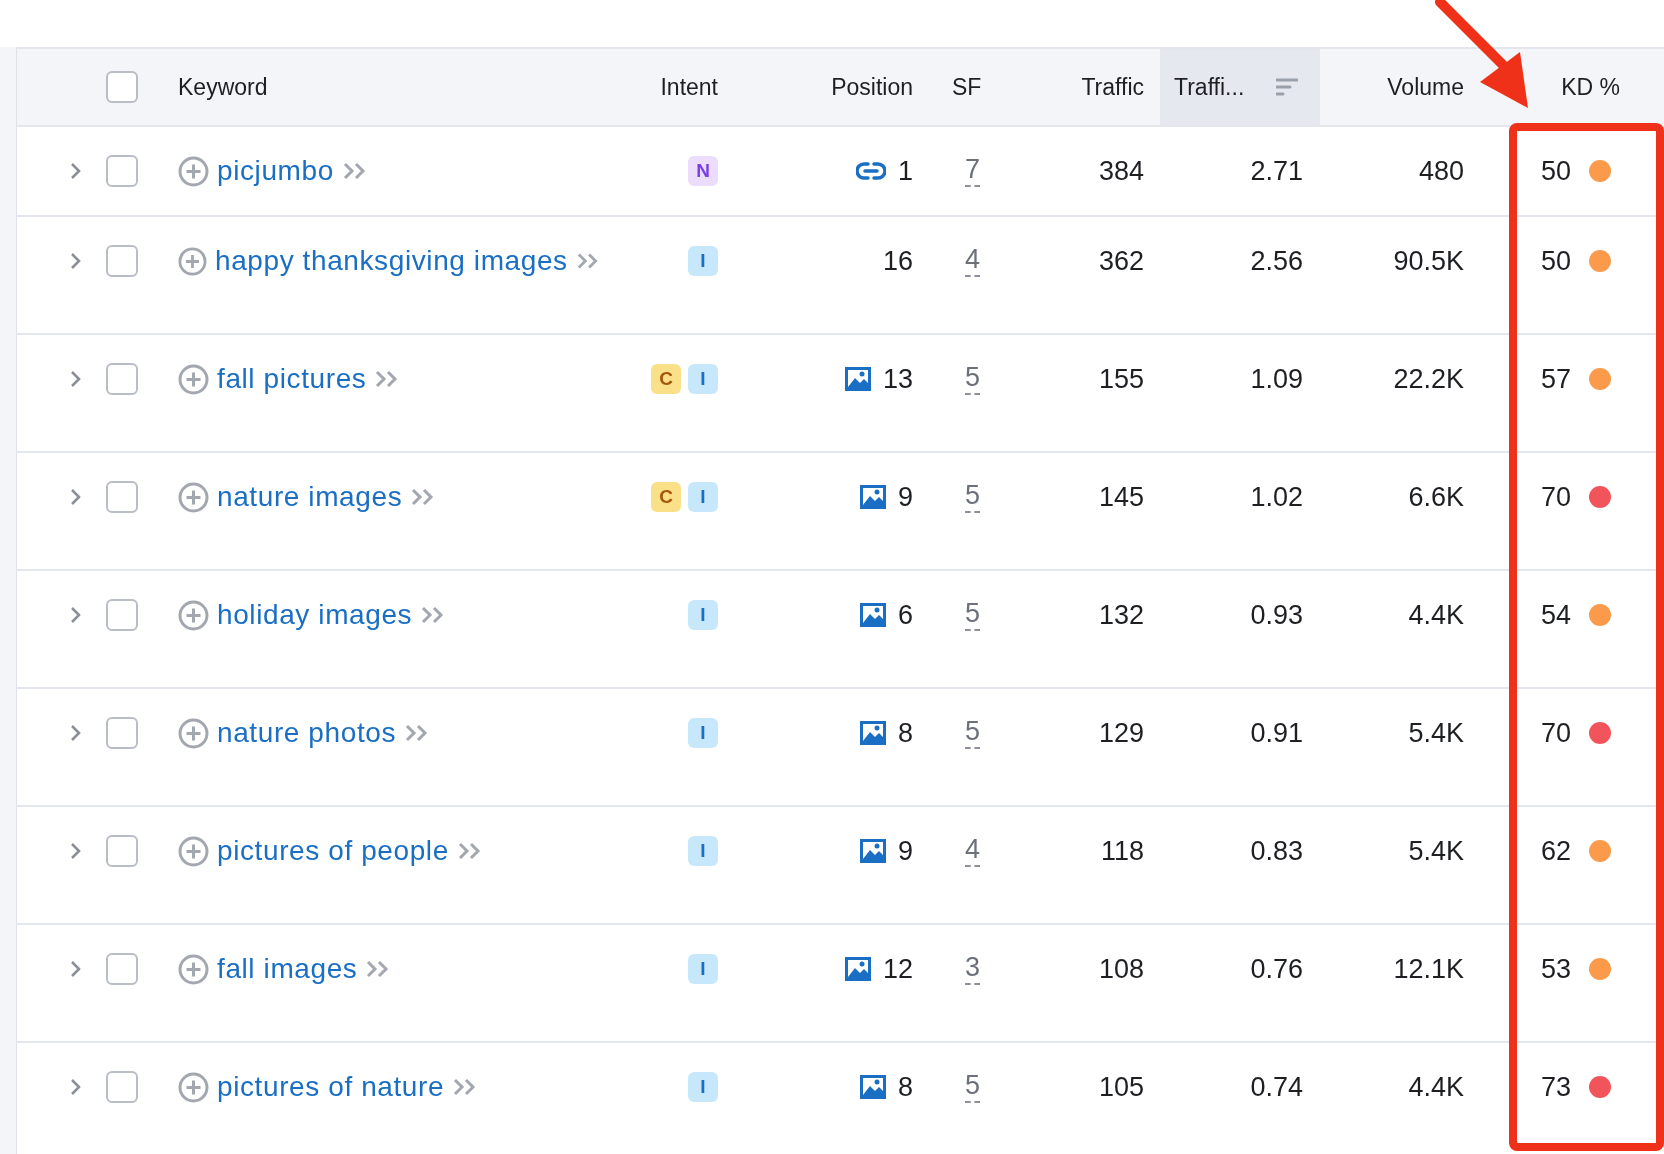  What do you see at coordinates (1121, 615) in the screenshot?
I see `traffic-value: 132` at bounding box center [1121, 615].